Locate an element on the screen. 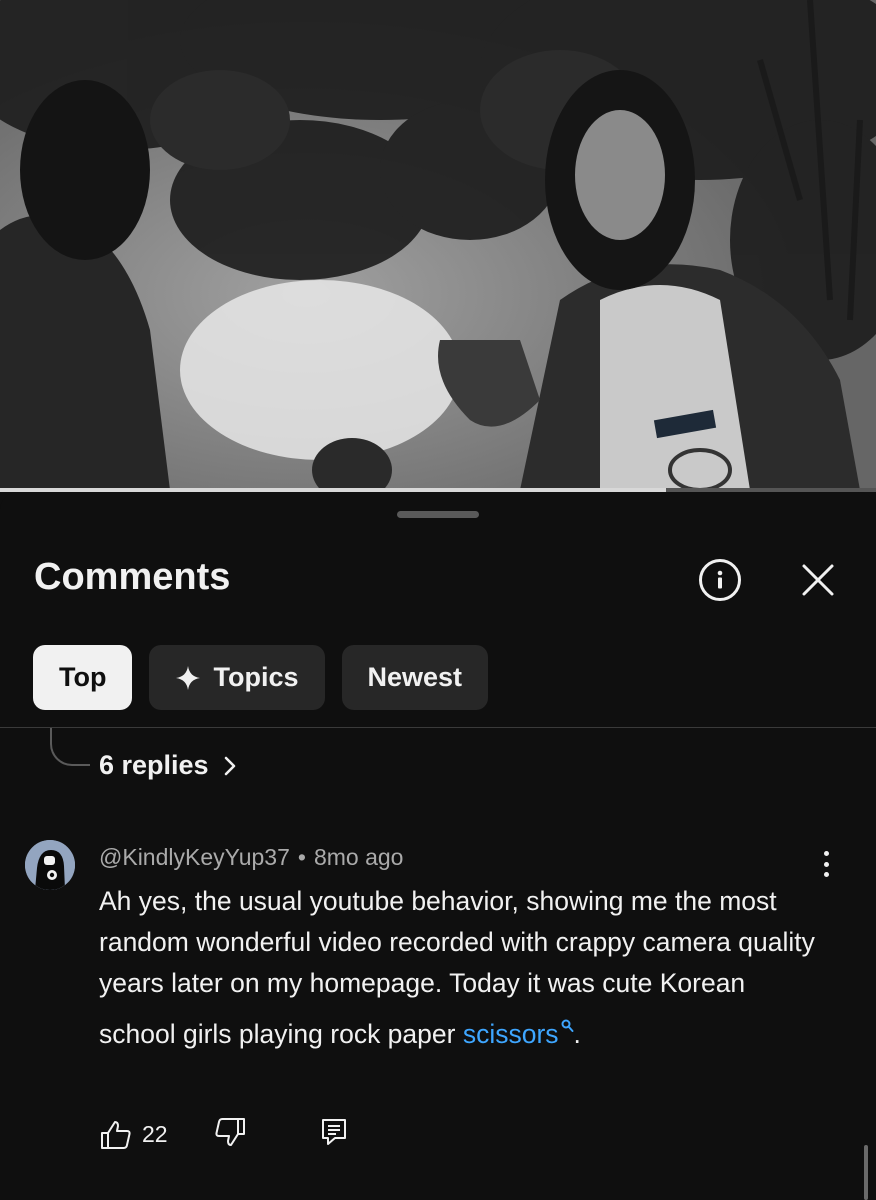 This screenshot has height=1200, width=876. comment-filter-chips: Top Topics Newest is located at coordinates (261, 677).